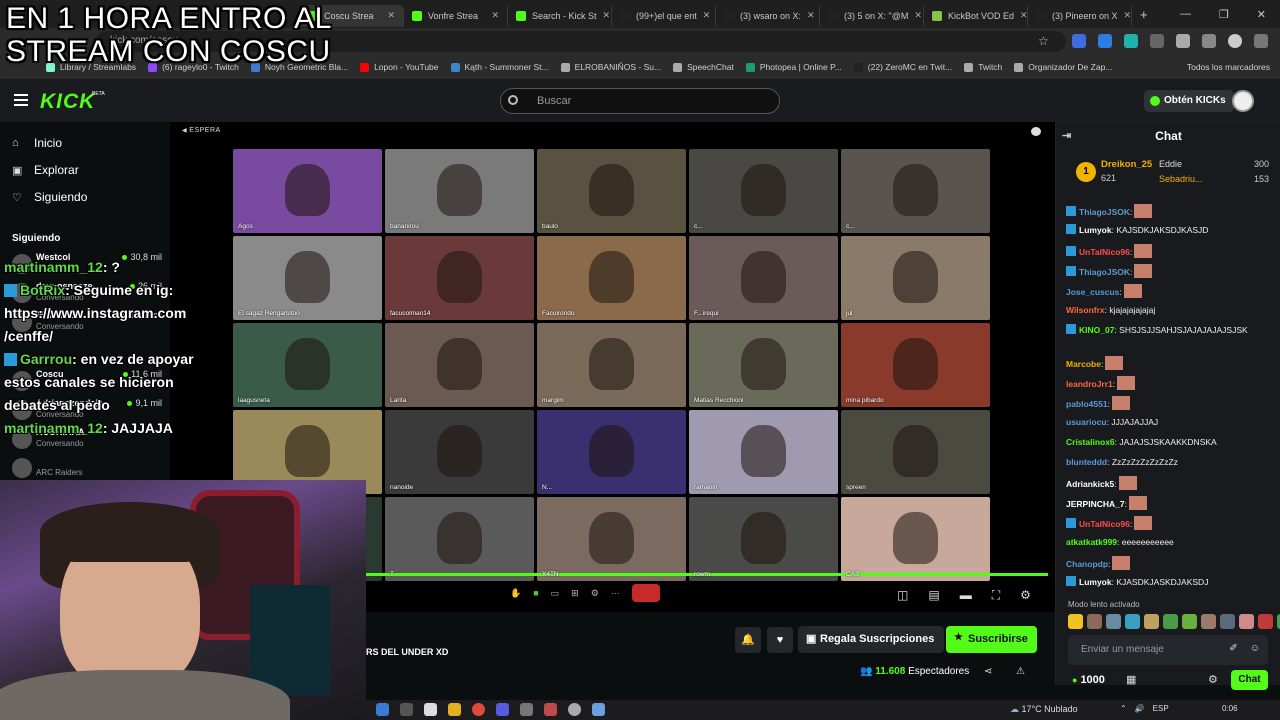  What do you see at coordinates (1168, 230) in the screenshot?
I see `chat-message: Lumyok: KAJSDKJAKSDJKASJD` at bounding box center [1168, 230].